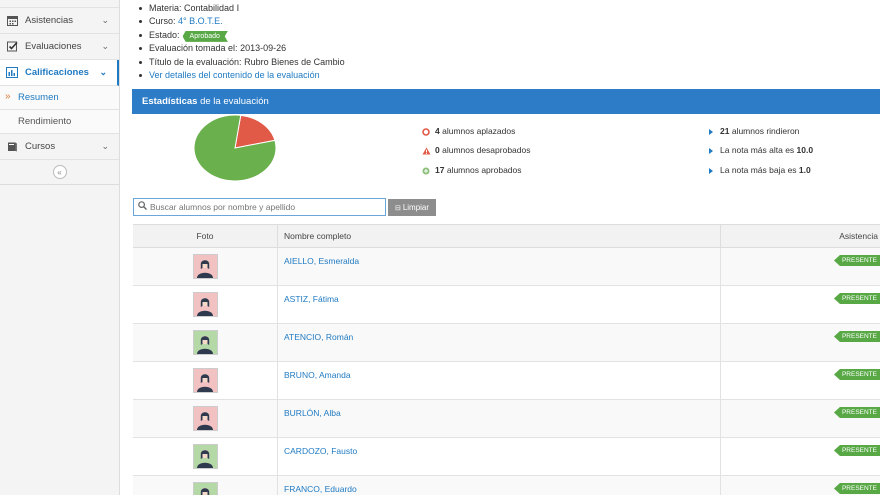  Describe the element at coordinates (764, 131) in the screenshot. I see `stat-text: alumnos rindieron` at that location.